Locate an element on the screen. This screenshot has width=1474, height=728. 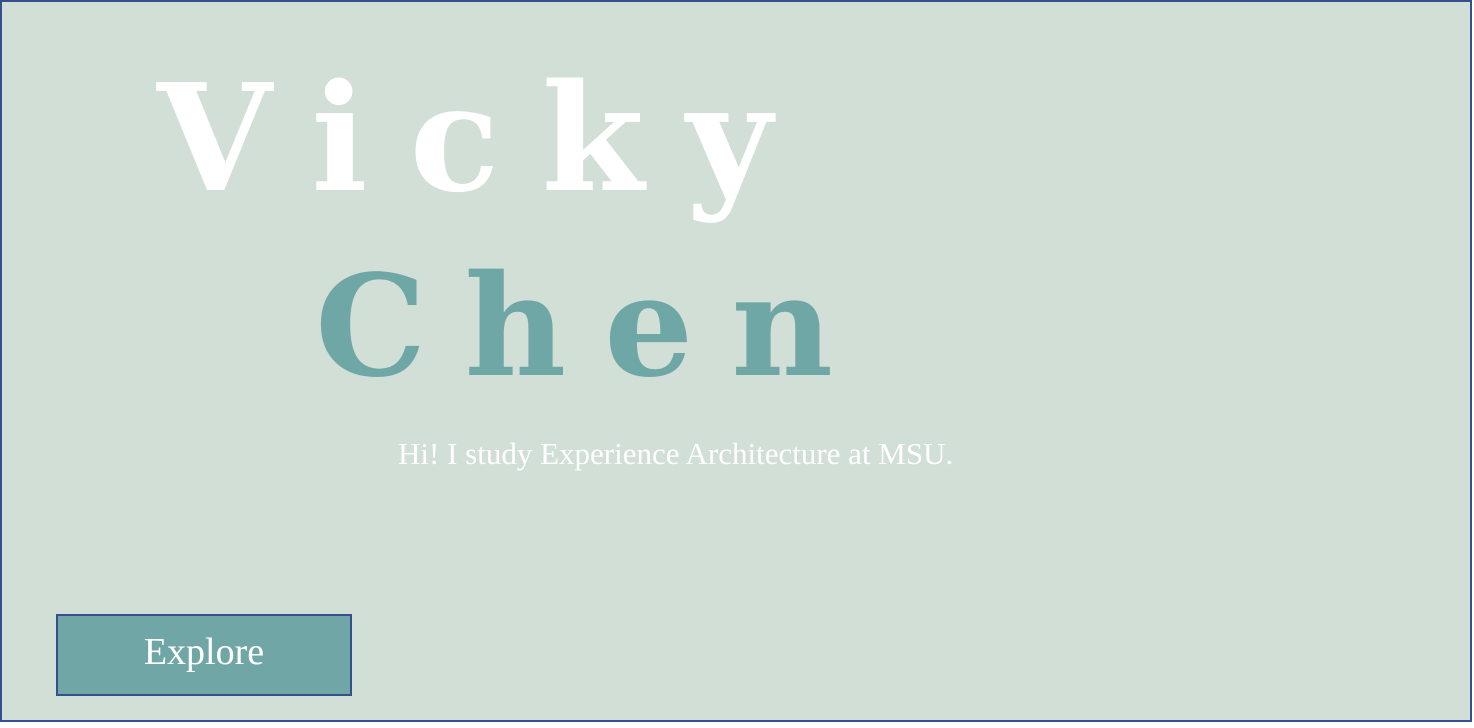
last-name-heading: Chen is located at coordinates (593, 327).